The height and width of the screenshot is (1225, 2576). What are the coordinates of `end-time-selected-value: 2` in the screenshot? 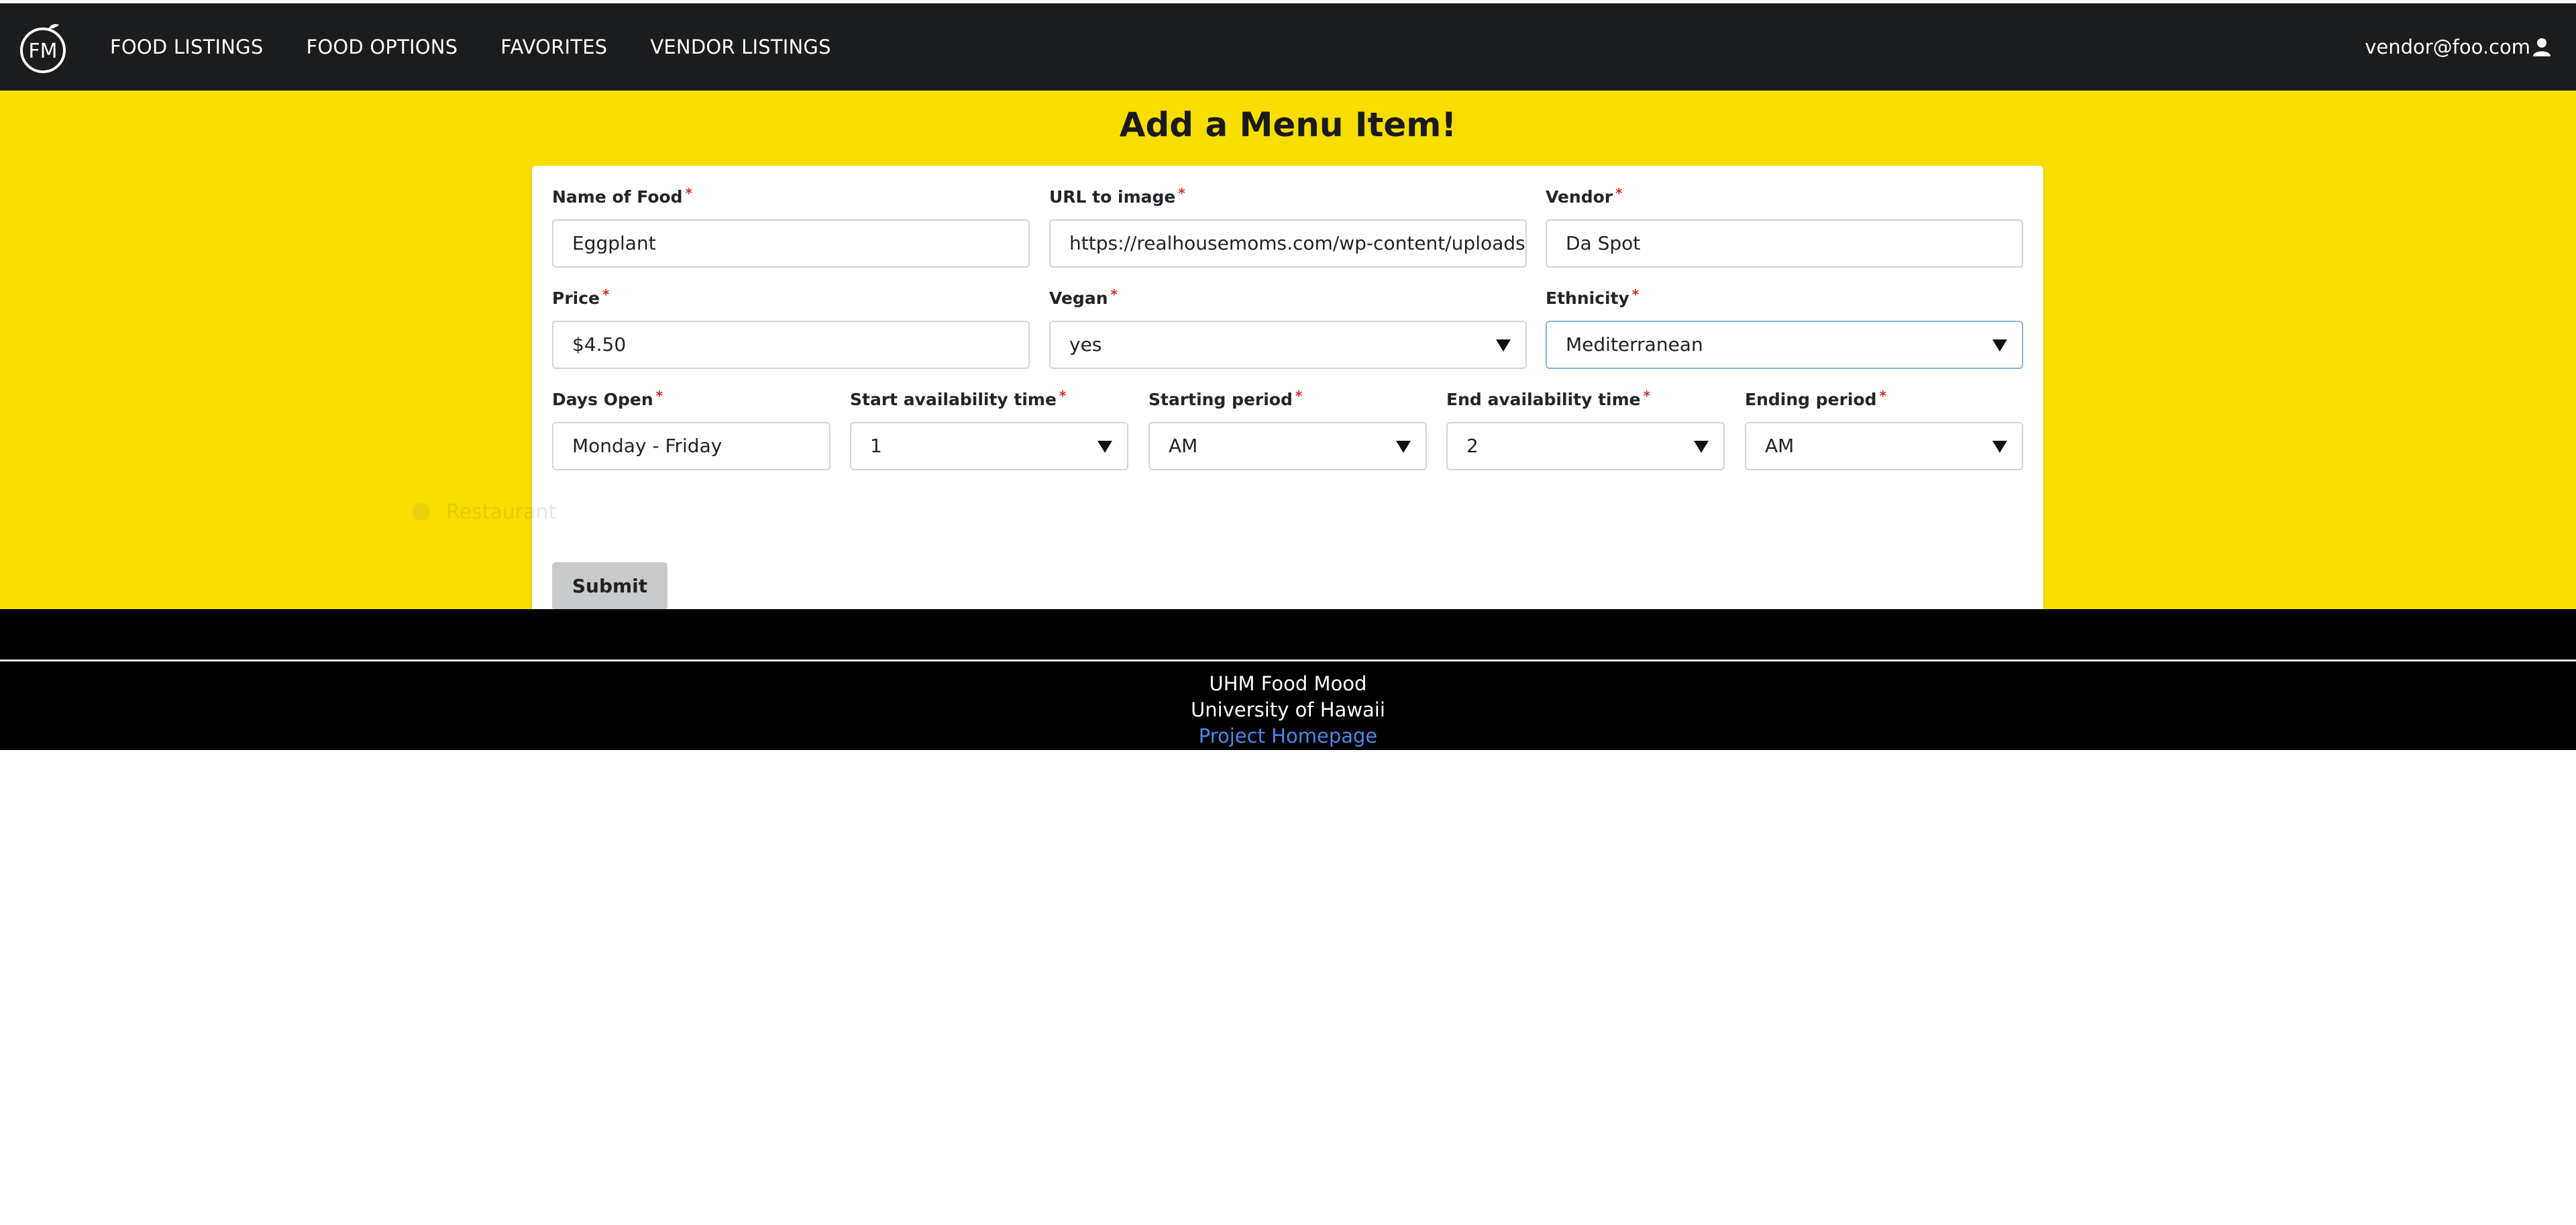 It's located at (1472, 446).